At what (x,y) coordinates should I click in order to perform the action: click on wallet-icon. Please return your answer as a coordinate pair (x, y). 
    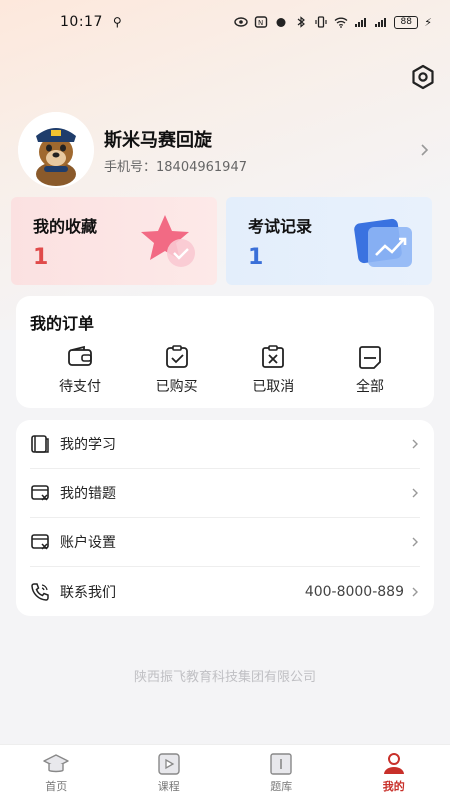
    Looking at the image, I should click on (80, 355).